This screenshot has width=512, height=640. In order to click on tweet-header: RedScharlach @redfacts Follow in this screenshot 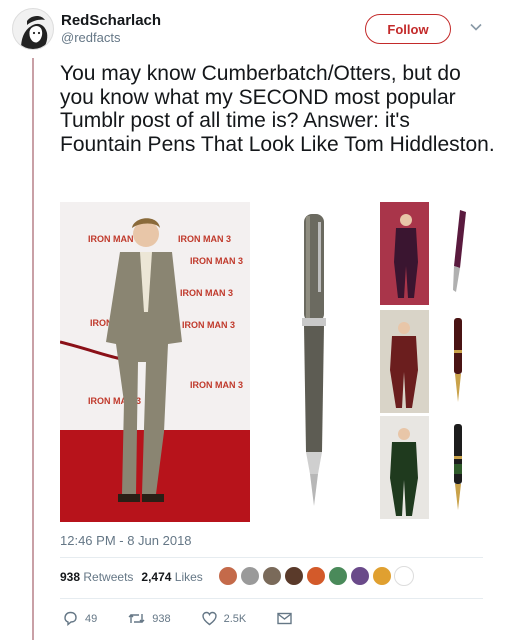, I will do `click(257, 30)`.